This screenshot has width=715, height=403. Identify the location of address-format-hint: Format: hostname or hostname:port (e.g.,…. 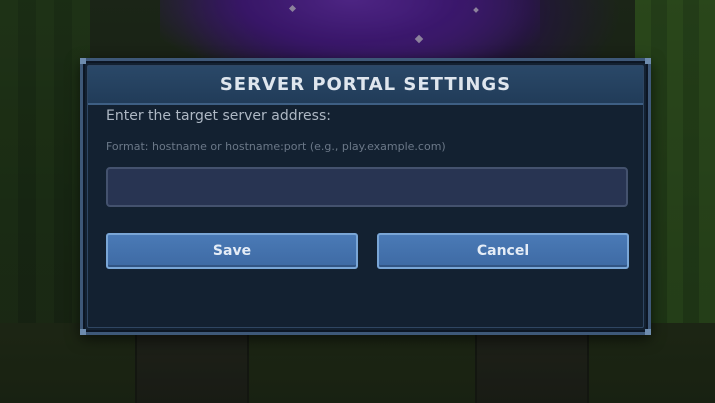
(276, 146).